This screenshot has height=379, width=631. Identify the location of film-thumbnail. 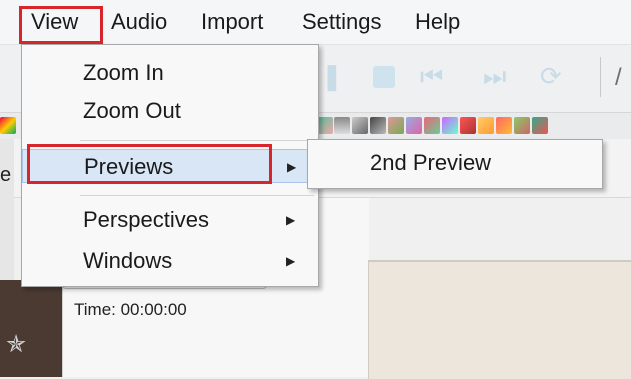
(31, 328).